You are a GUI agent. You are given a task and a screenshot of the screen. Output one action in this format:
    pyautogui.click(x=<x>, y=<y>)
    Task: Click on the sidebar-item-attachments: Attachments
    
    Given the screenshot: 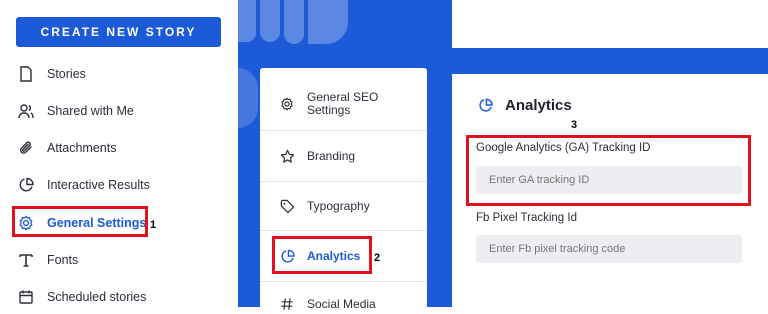 What is the action you would take?
    pyautogui.click(x=67, y=148)
    